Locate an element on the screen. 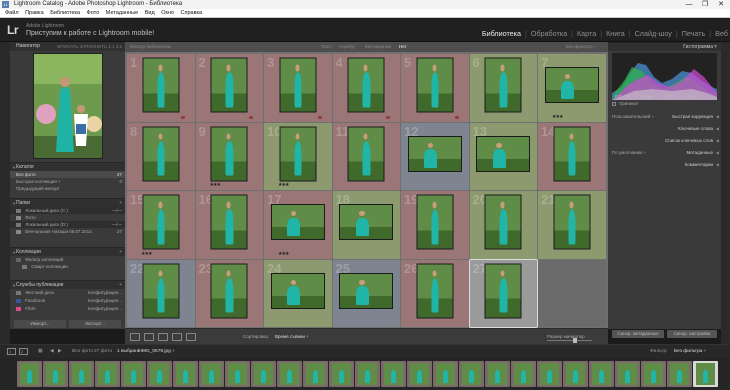  comments-header: Комментарии ◀ is located at coordinates (664, 164).